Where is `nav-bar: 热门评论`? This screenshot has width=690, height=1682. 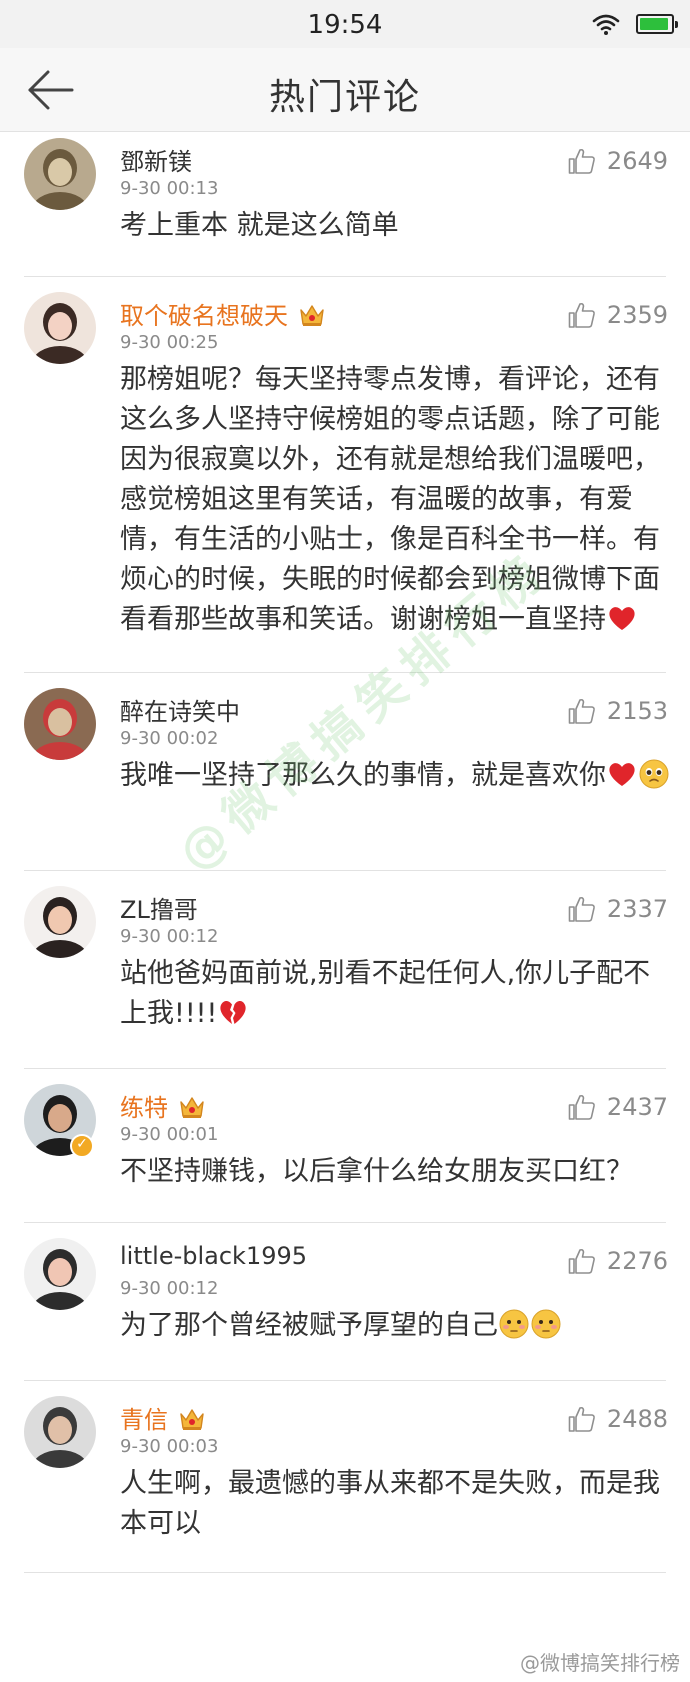
nav-bar: 热门评论 is located at coordinates (345, 90).